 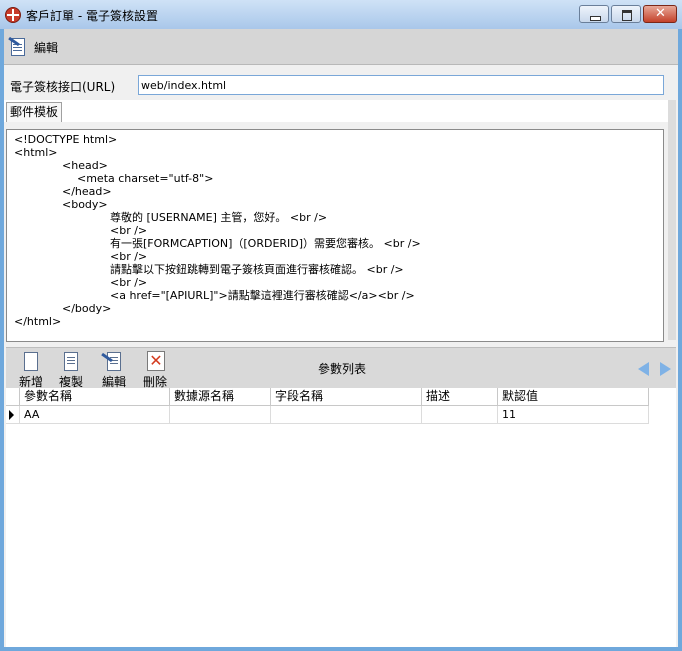 What do you see at coordinates (346, 415) in the screenshot?
I see `field-name-cell` at bounding box center [346, 415].